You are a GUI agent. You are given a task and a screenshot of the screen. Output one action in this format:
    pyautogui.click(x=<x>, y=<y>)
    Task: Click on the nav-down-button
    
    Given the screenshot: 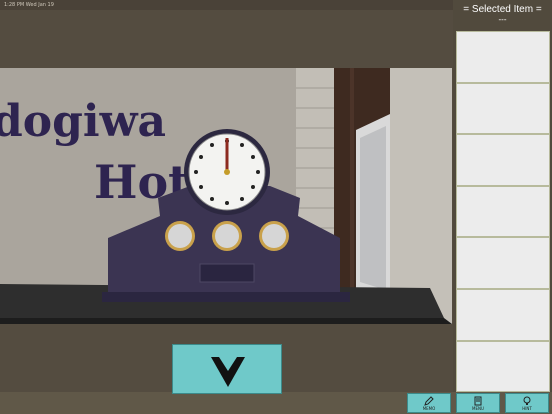 What is the action you would take?
    pyautogui.click(x=227, y=369)
    